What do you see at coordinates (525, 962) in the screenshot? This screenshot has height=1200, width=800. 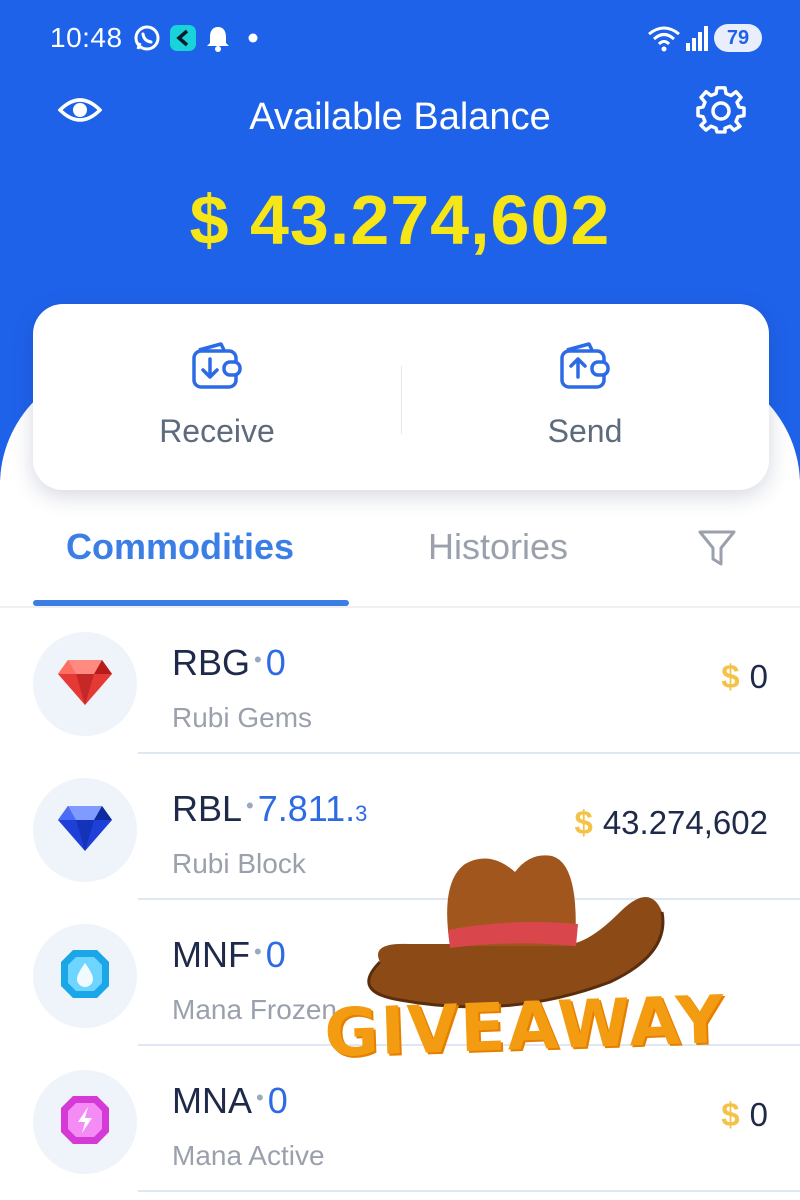 I see `giveaway-sticker: GIVEAWAY` at bounding box center [525, 962].